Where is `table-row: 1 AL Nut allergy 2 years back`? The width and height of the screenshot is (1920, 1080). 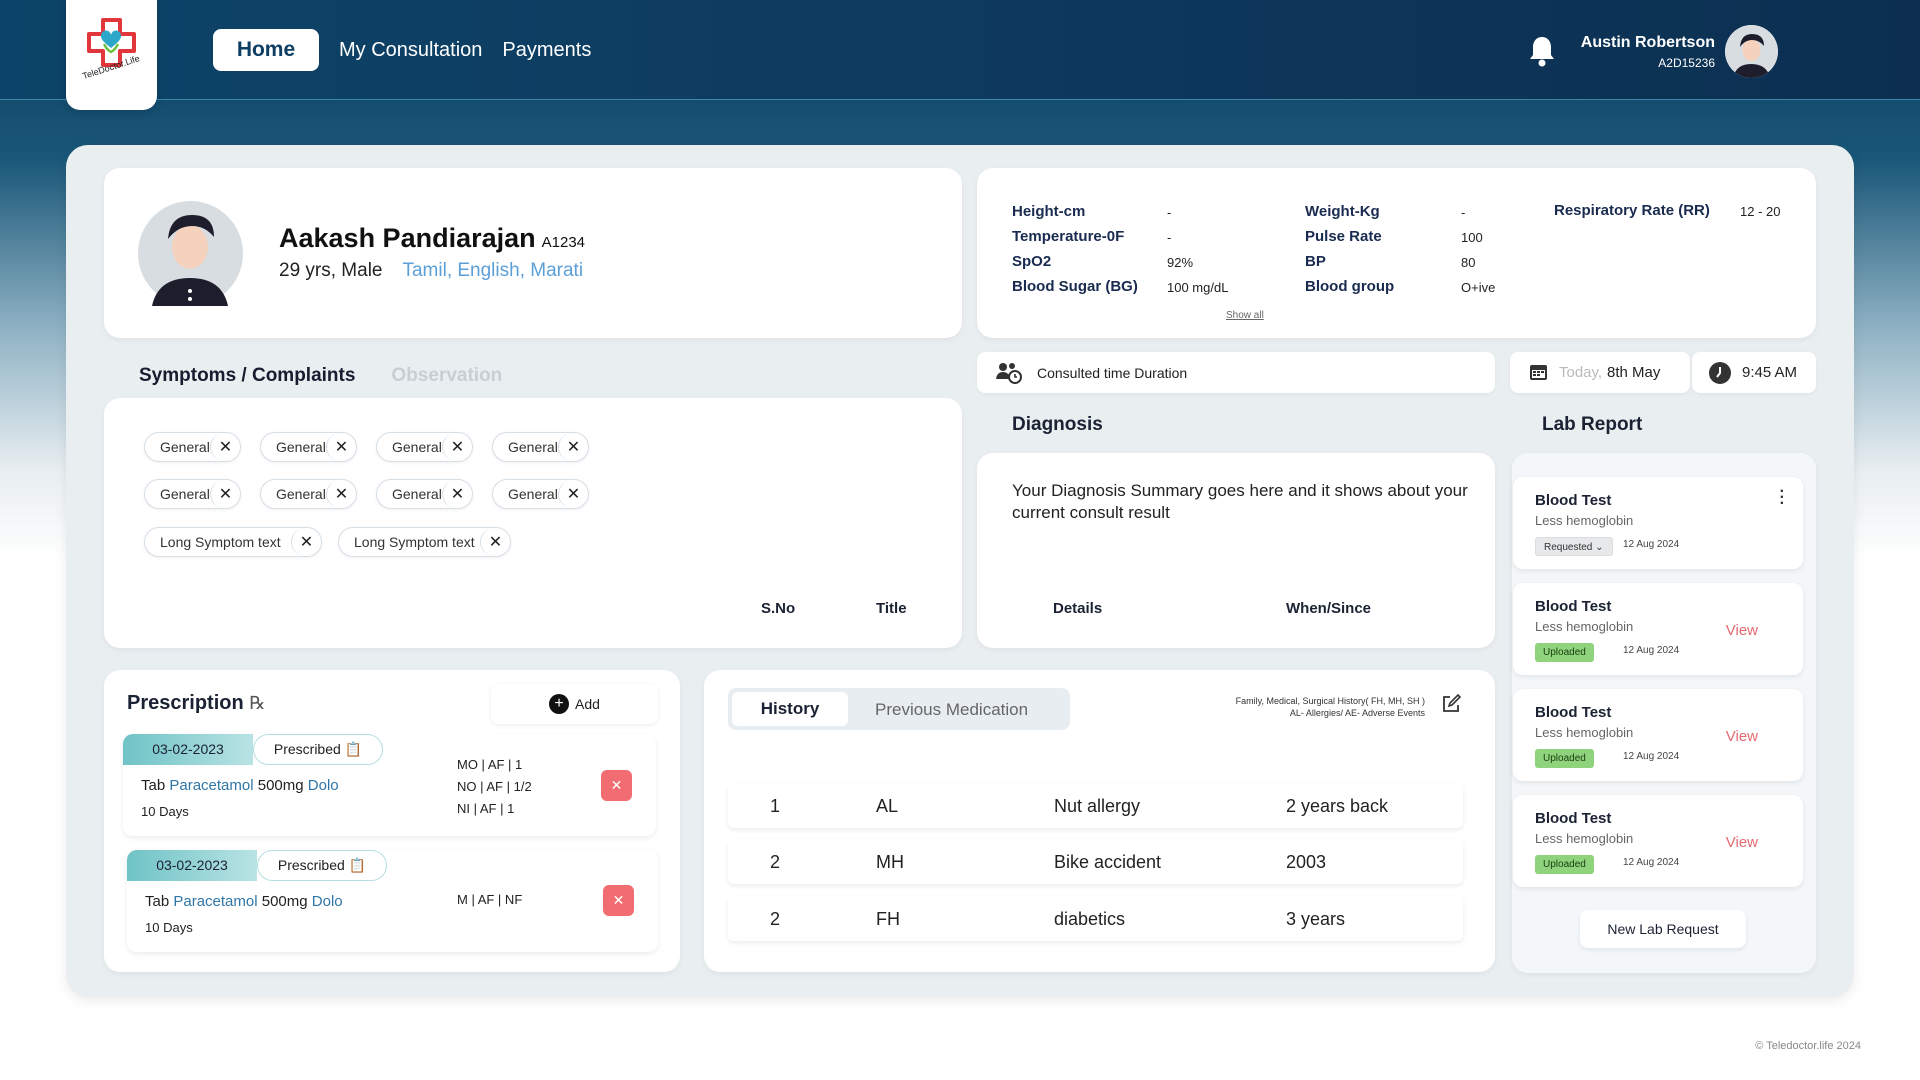
table-row: 1 AL Nut allergy 2 years back is located at coordinates (1095, 805).